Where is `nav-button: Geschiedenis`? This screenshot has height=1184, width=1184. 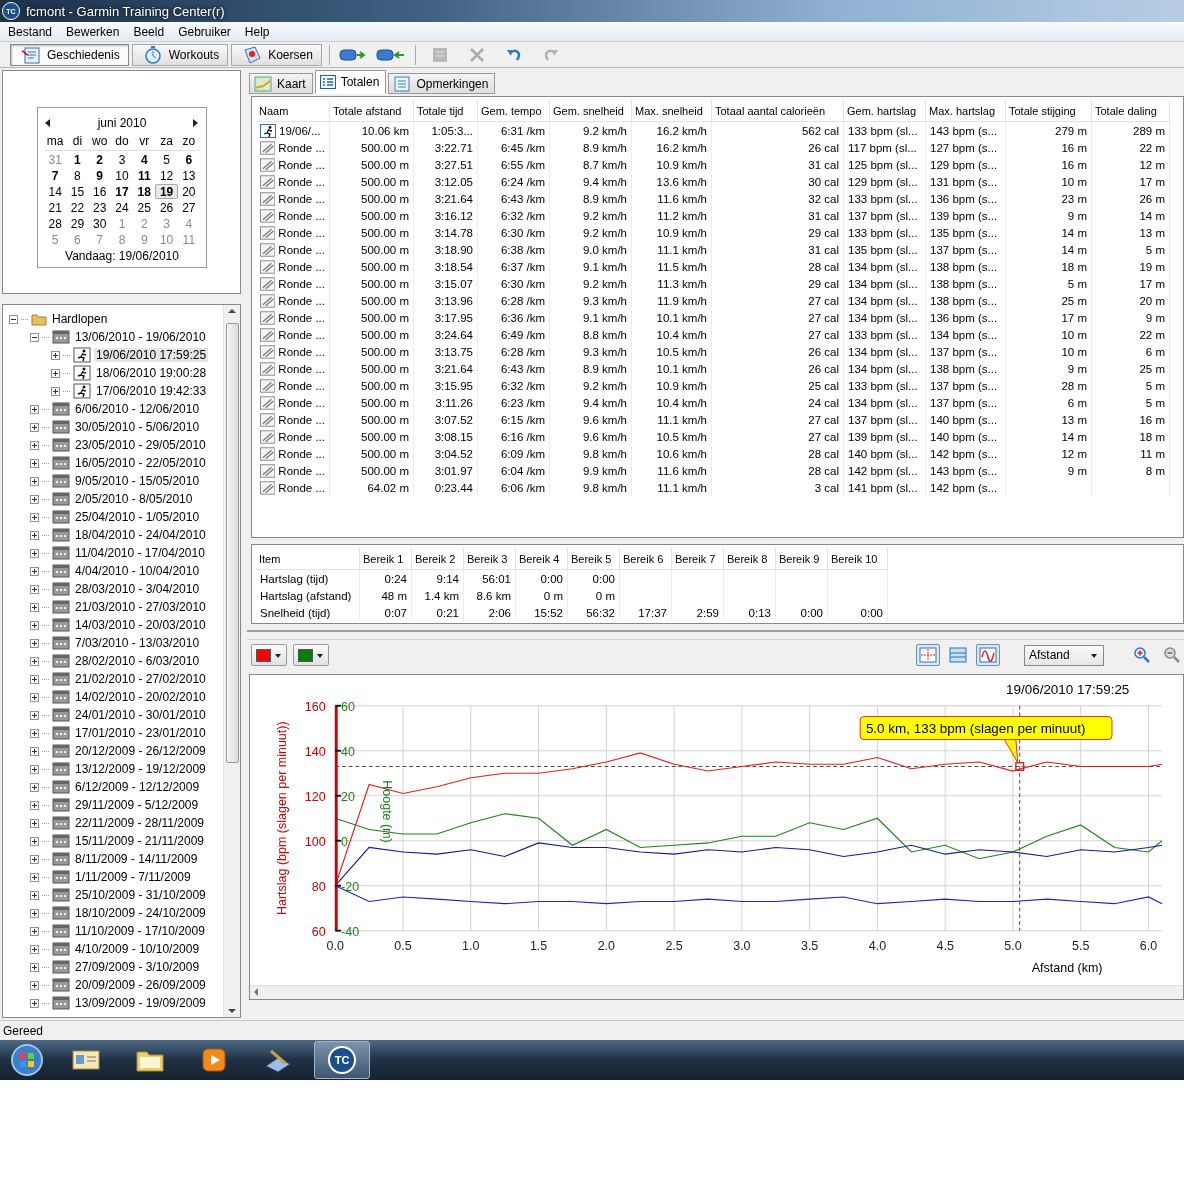 nav-button: Geschiedenis is located at coordinates (69, 54).